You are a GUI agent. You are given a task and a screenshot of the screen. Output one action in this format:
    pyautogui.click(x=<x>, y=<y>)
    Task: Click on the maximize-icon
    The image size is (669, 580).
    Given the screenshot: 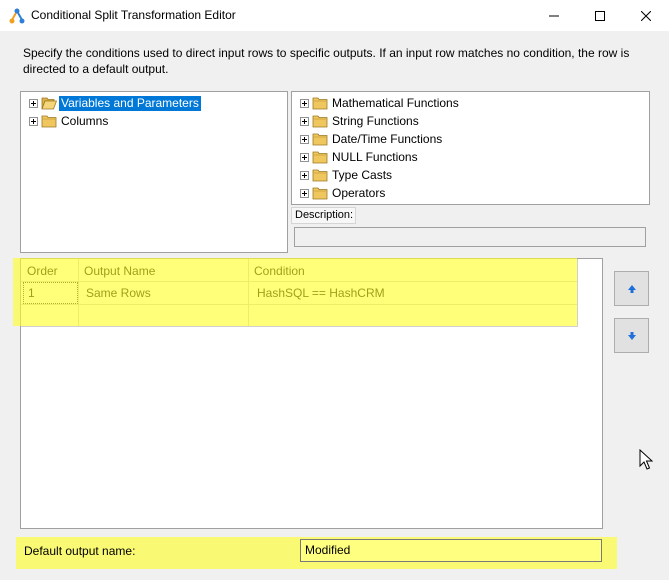 What is the action you would take?
    pyautogui.click(x=600, y=15)
    